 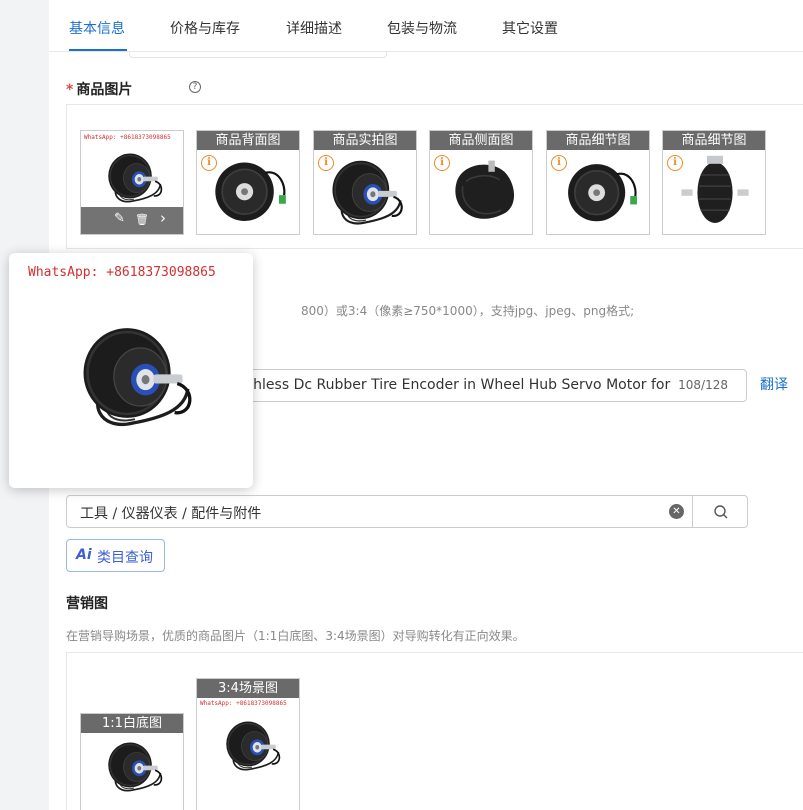 What do you see at coordinates (248, 688) in the screenshot?
I see `thumb-label: 3:4场景图` at bounding box center [248, 688].